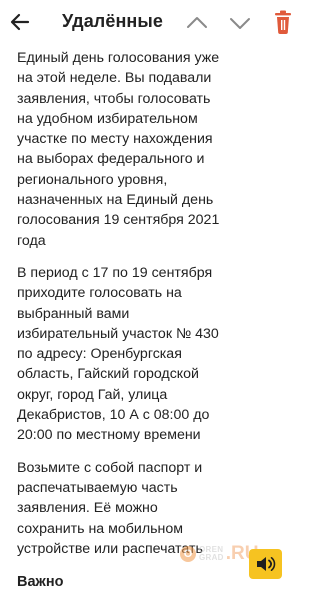  Describe the element at coordinates (99, 354) in the screenshot. I see `text-line: по адресу: Оренбургская` at that location.